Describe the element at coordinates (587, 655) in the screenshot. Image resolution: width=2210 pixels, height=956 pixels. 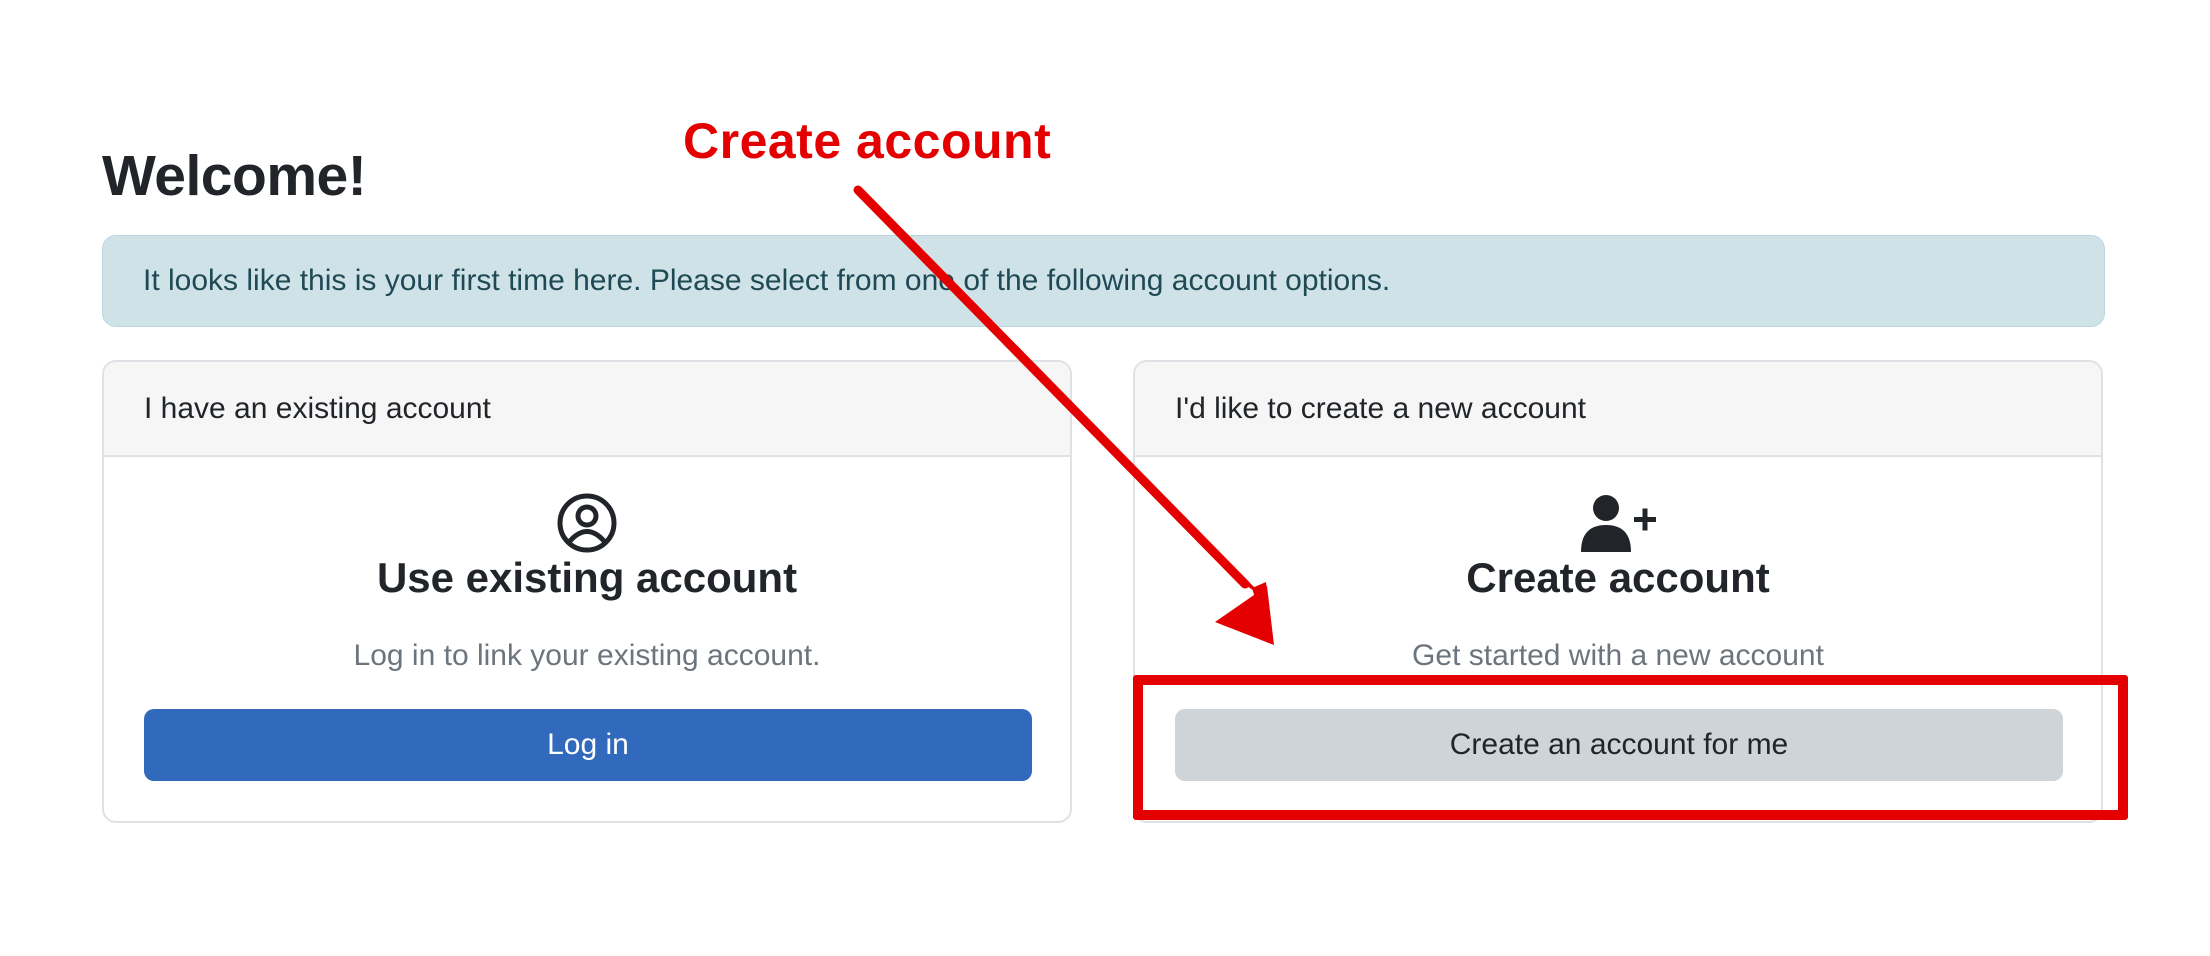
I see `card-description: Log in to link your existing account.` at that location.